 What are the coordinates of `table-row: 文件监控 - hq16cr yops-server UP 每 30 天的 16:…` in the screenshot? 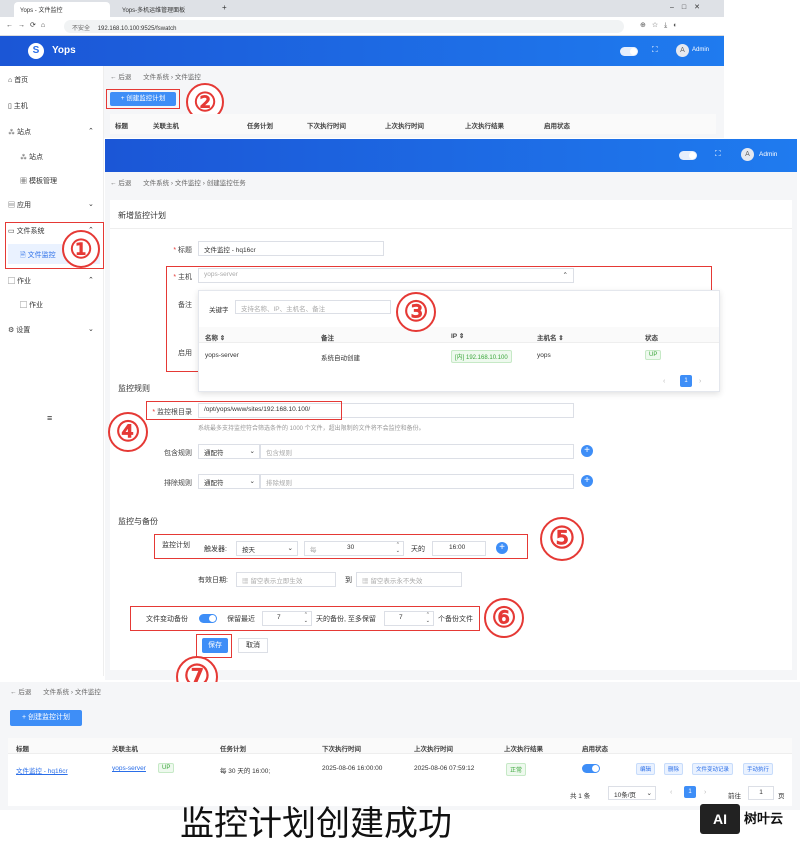 It's located at (400, 768).